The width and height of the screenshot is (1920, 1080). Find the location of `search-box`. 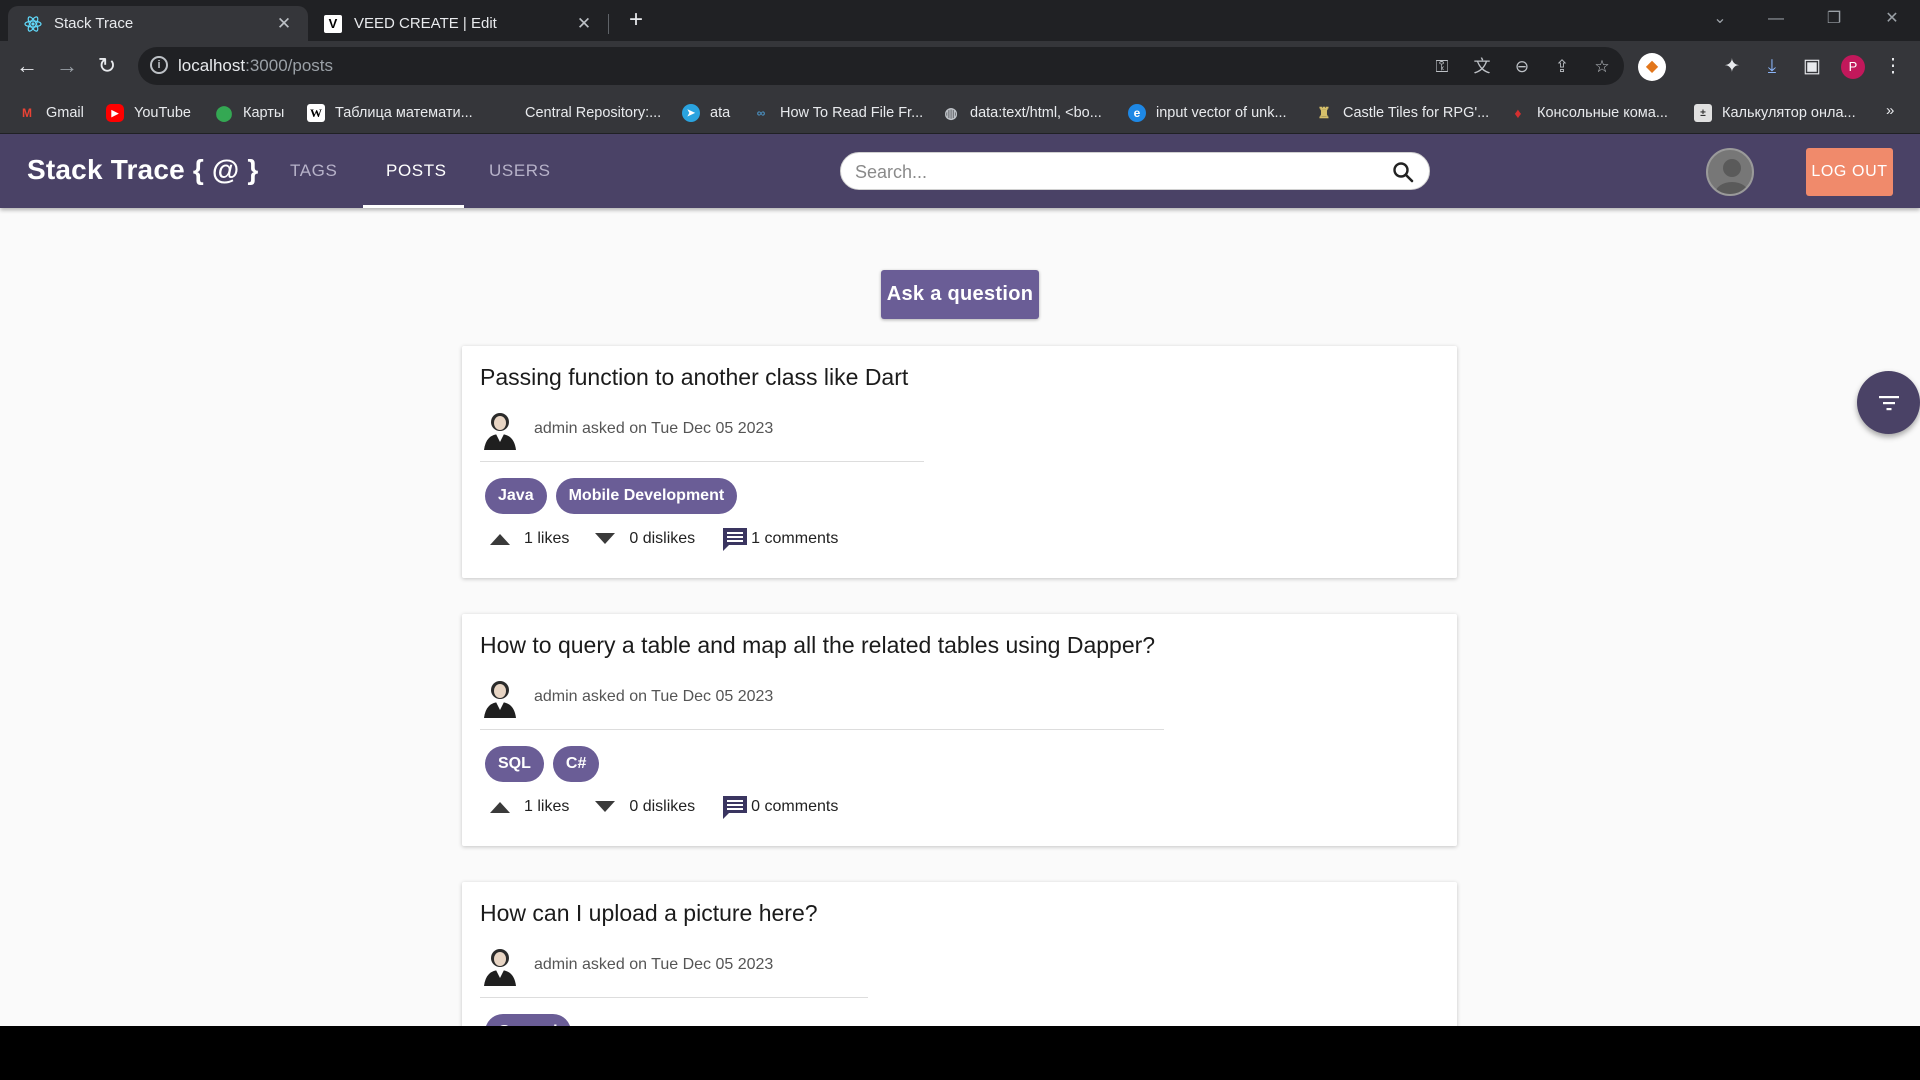

search-box is located at coordinates (1135, 171).